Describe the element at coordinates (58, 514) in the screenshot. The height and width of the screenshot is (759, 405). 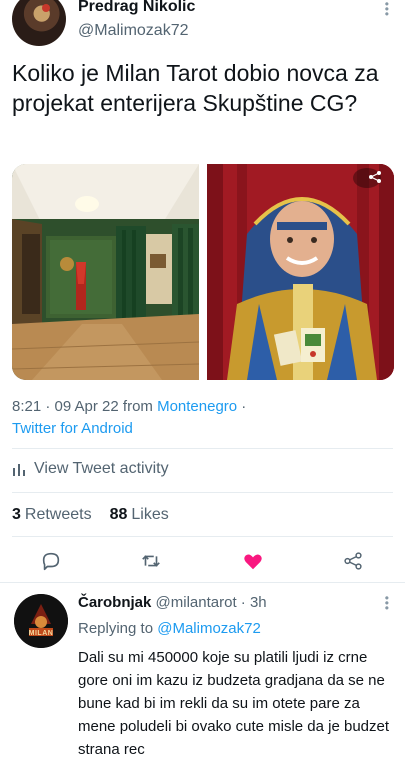
I see `retweets-label: Retweets` at that location.